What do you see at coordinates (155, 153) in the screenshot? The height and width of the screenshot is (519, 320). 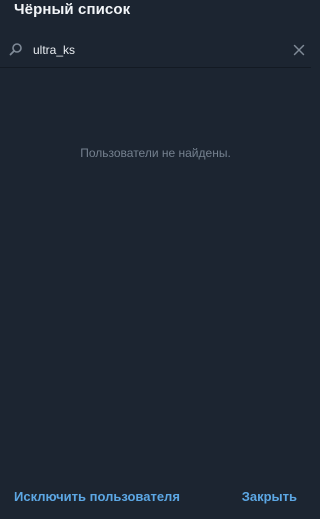 I see `empty-results-message: Пользователи не найдены.` at bounding box center [155, 153].